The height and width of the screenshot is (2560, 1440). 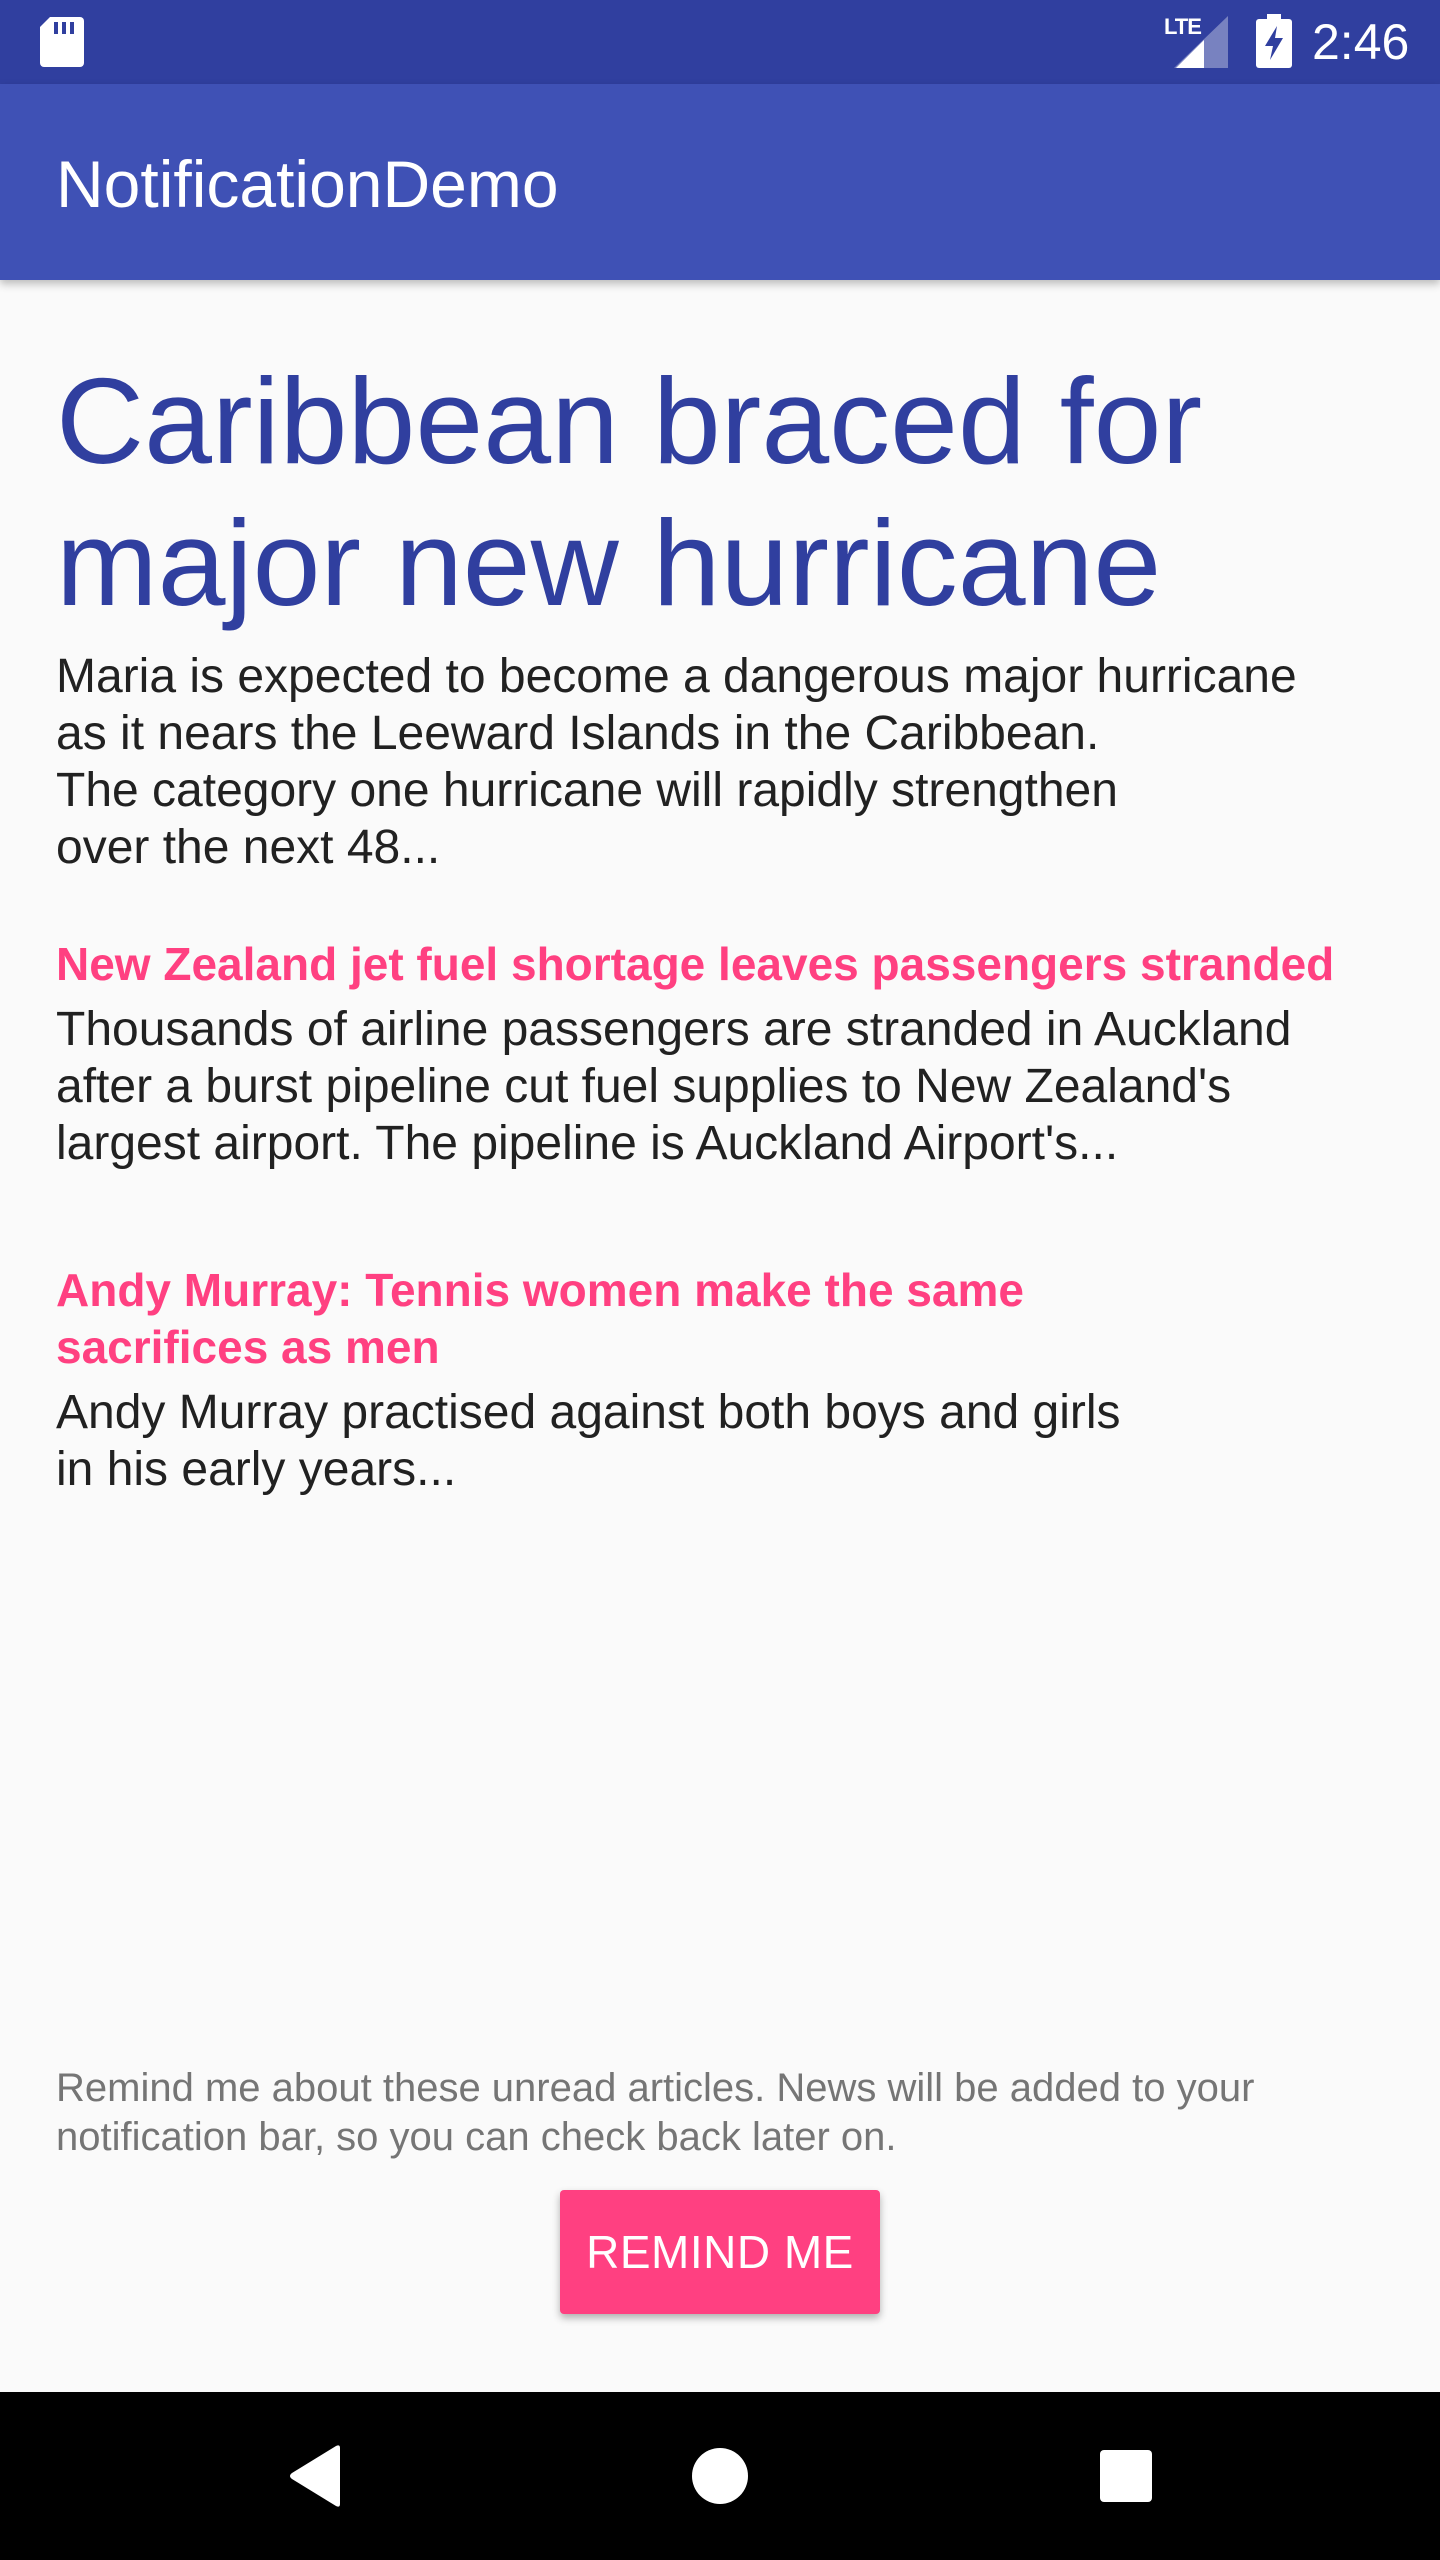 I want to click on battery-charging-icon, so click(x=1274, y=41).